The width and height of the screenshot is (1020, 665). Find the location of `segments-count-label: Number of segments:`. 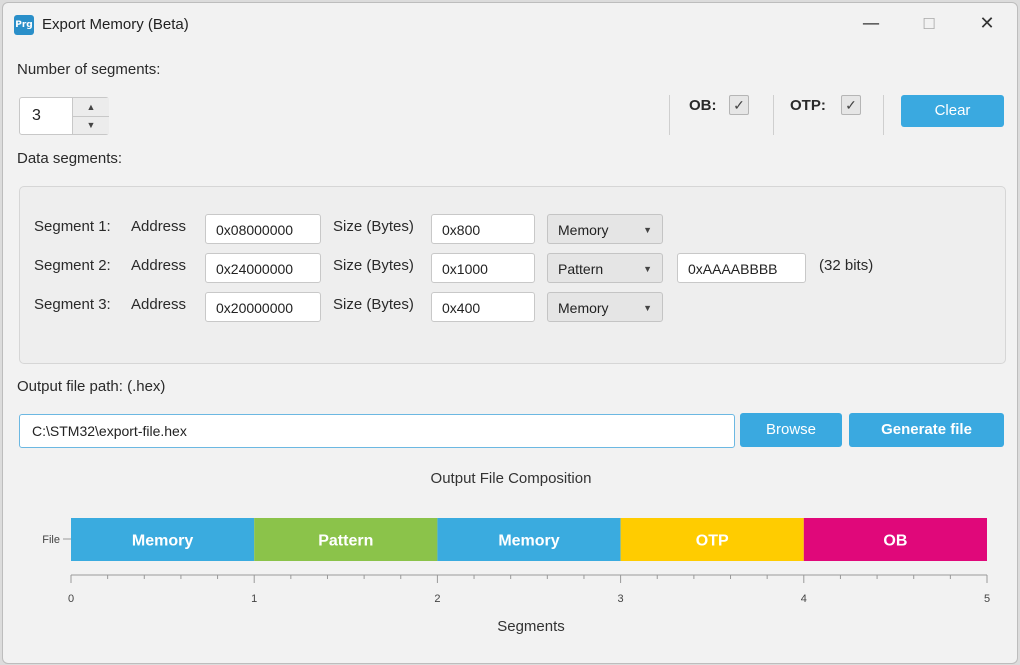

segments-count-label: Number of segments: is located at coordinates (89, 69).